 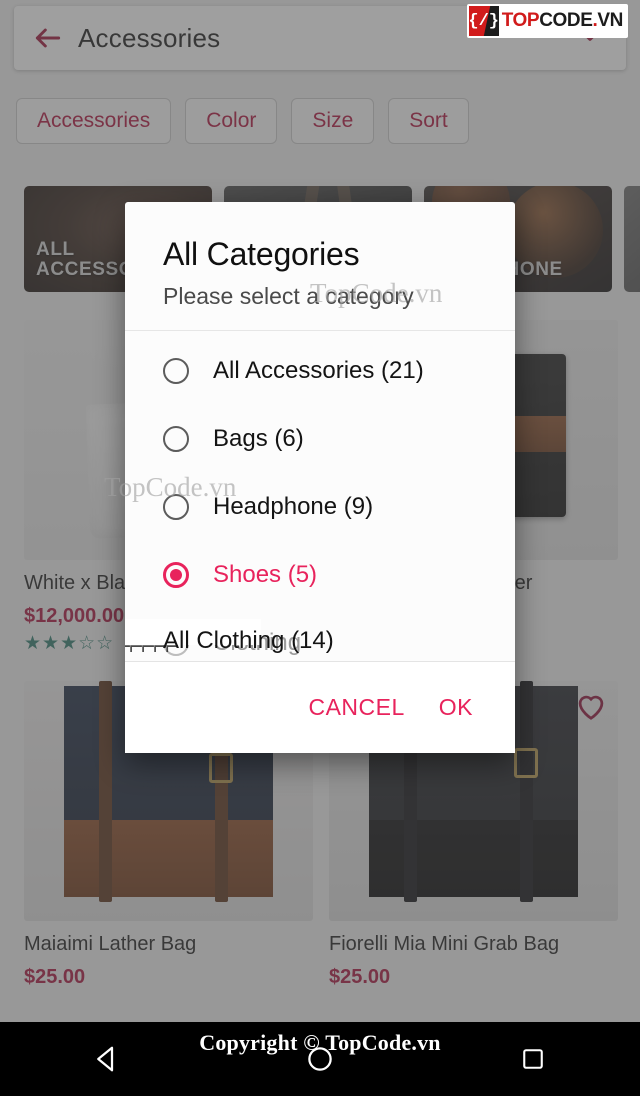 What do you see at coordinates (456, 707) in the screenshot?
I see `ok-button: OK` at bounding box center [456, 707].